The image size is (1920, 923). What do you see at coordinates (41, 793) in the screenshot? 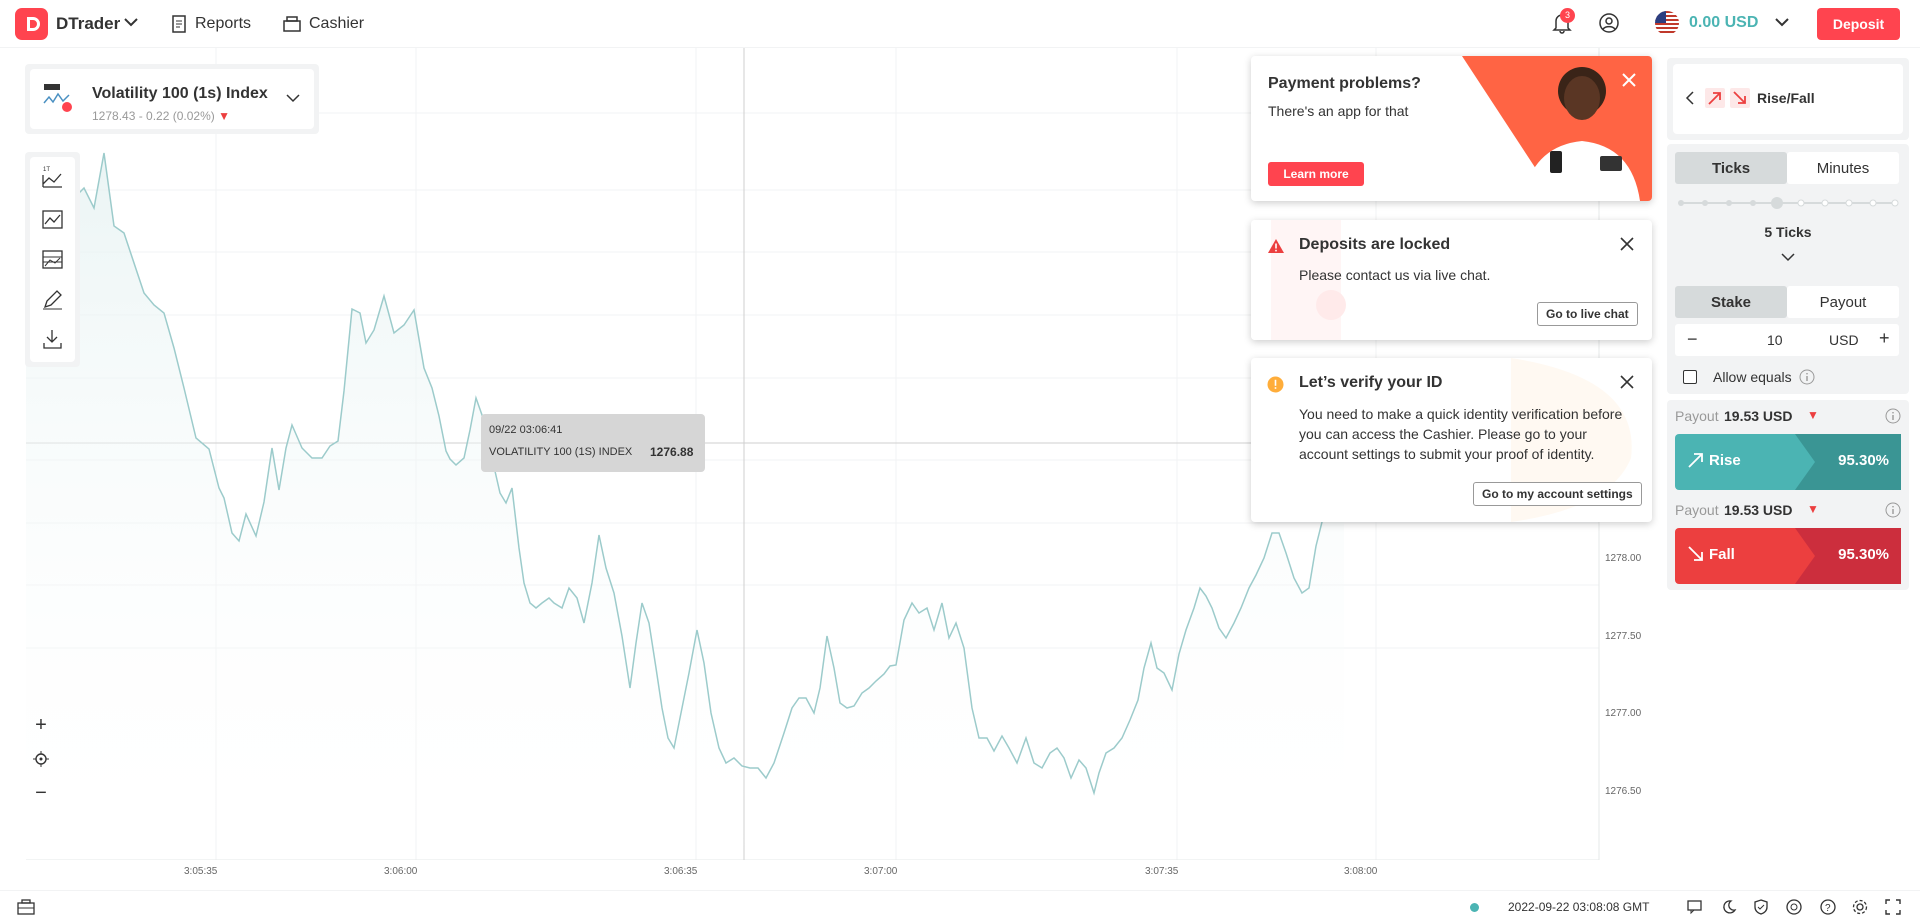
I see `zoom-out-icon: −` at bounding box center [41, 793].